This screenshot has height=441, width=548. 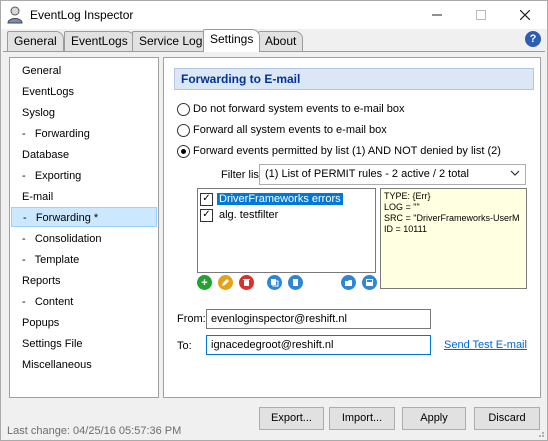 I want to click on status-text: Last change: 04/25/16 05:57:36 PM, so click(x=94, y=431).